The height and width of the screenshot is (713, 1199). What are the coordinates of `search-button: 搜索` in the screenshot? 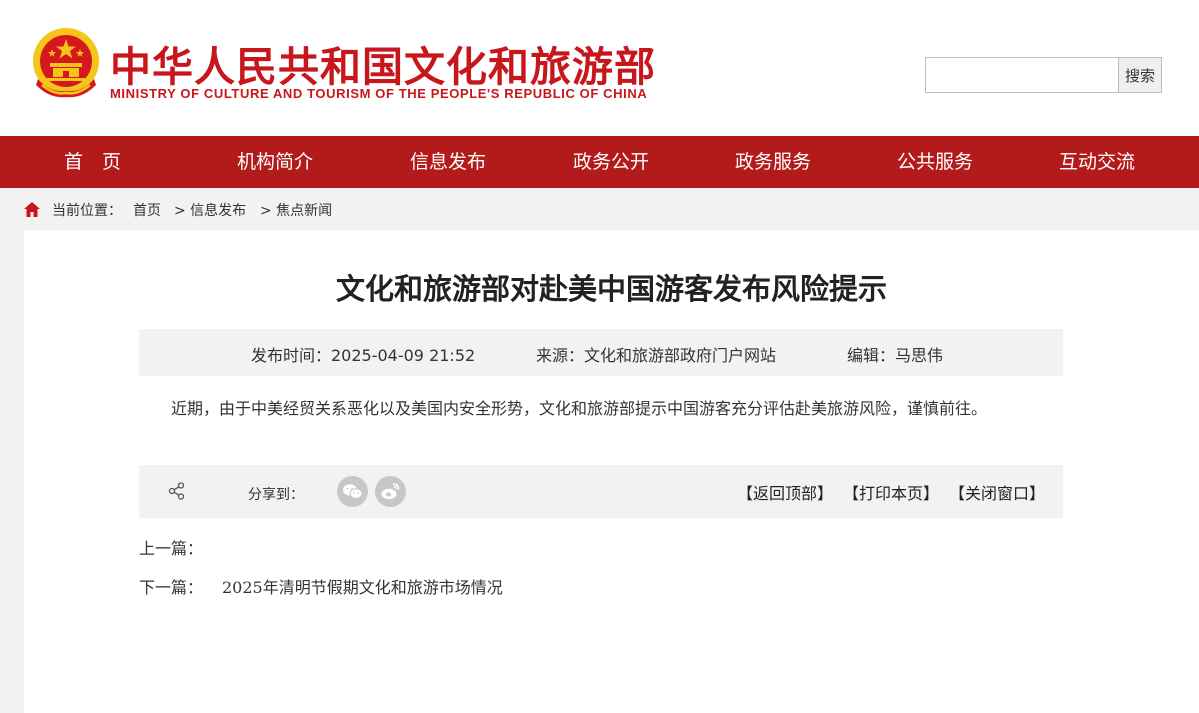 It's located at (1139, 75).